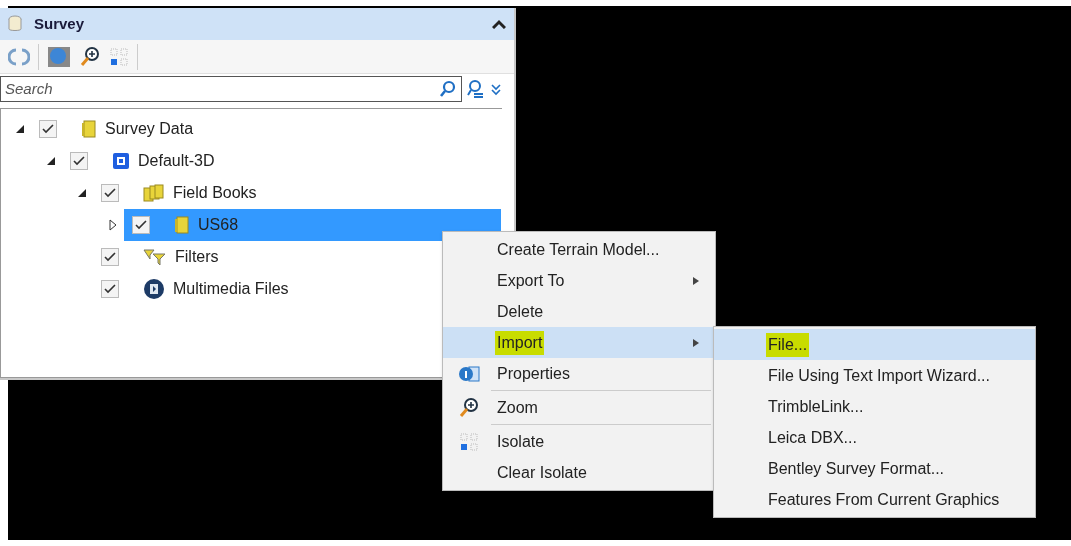  Describe the element at coordinates (579, 407) in the screenshot. I see `menu-item: Zoom` at that location.